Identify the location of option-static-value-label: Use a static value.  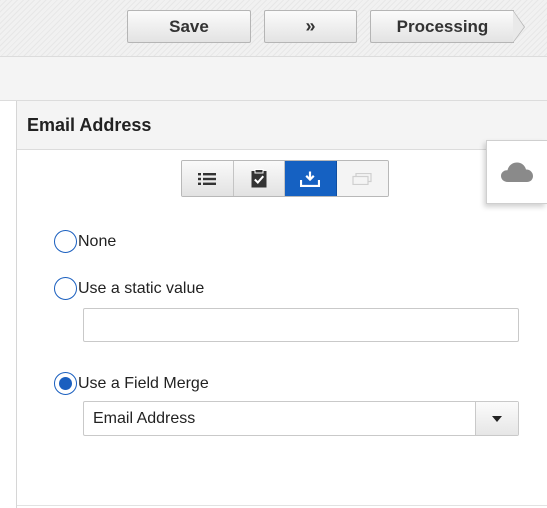
(141, 288).